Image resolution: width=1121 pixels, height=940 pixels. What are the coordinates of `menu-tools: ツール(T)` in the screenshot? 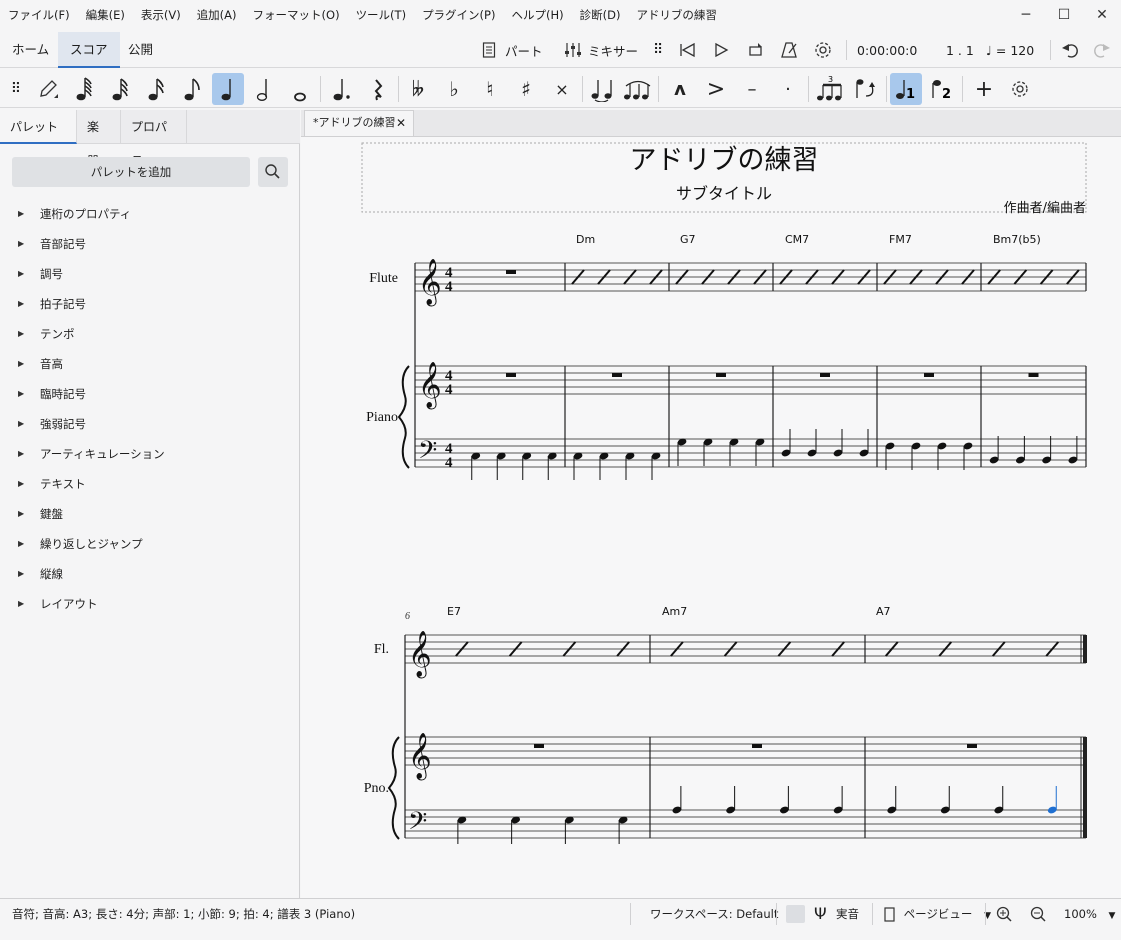 It's located at (381, 15).